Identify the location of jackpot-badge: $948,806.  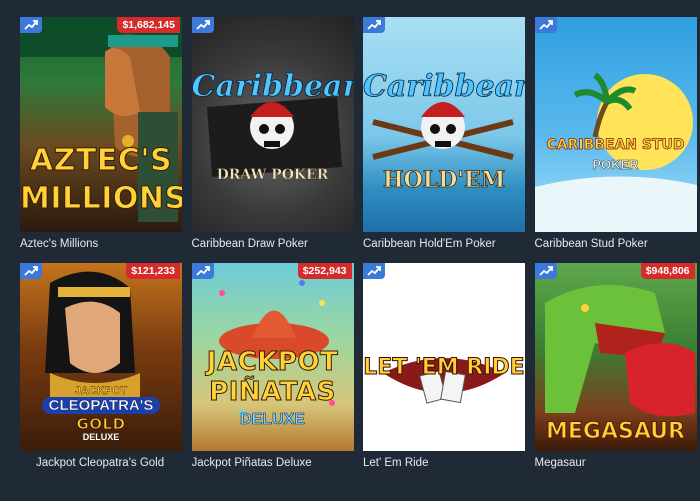
(667, 271).